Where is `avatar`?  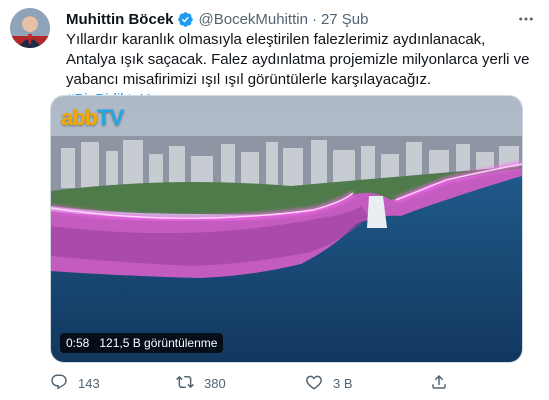 avatar is located at coordinates (30, 28).